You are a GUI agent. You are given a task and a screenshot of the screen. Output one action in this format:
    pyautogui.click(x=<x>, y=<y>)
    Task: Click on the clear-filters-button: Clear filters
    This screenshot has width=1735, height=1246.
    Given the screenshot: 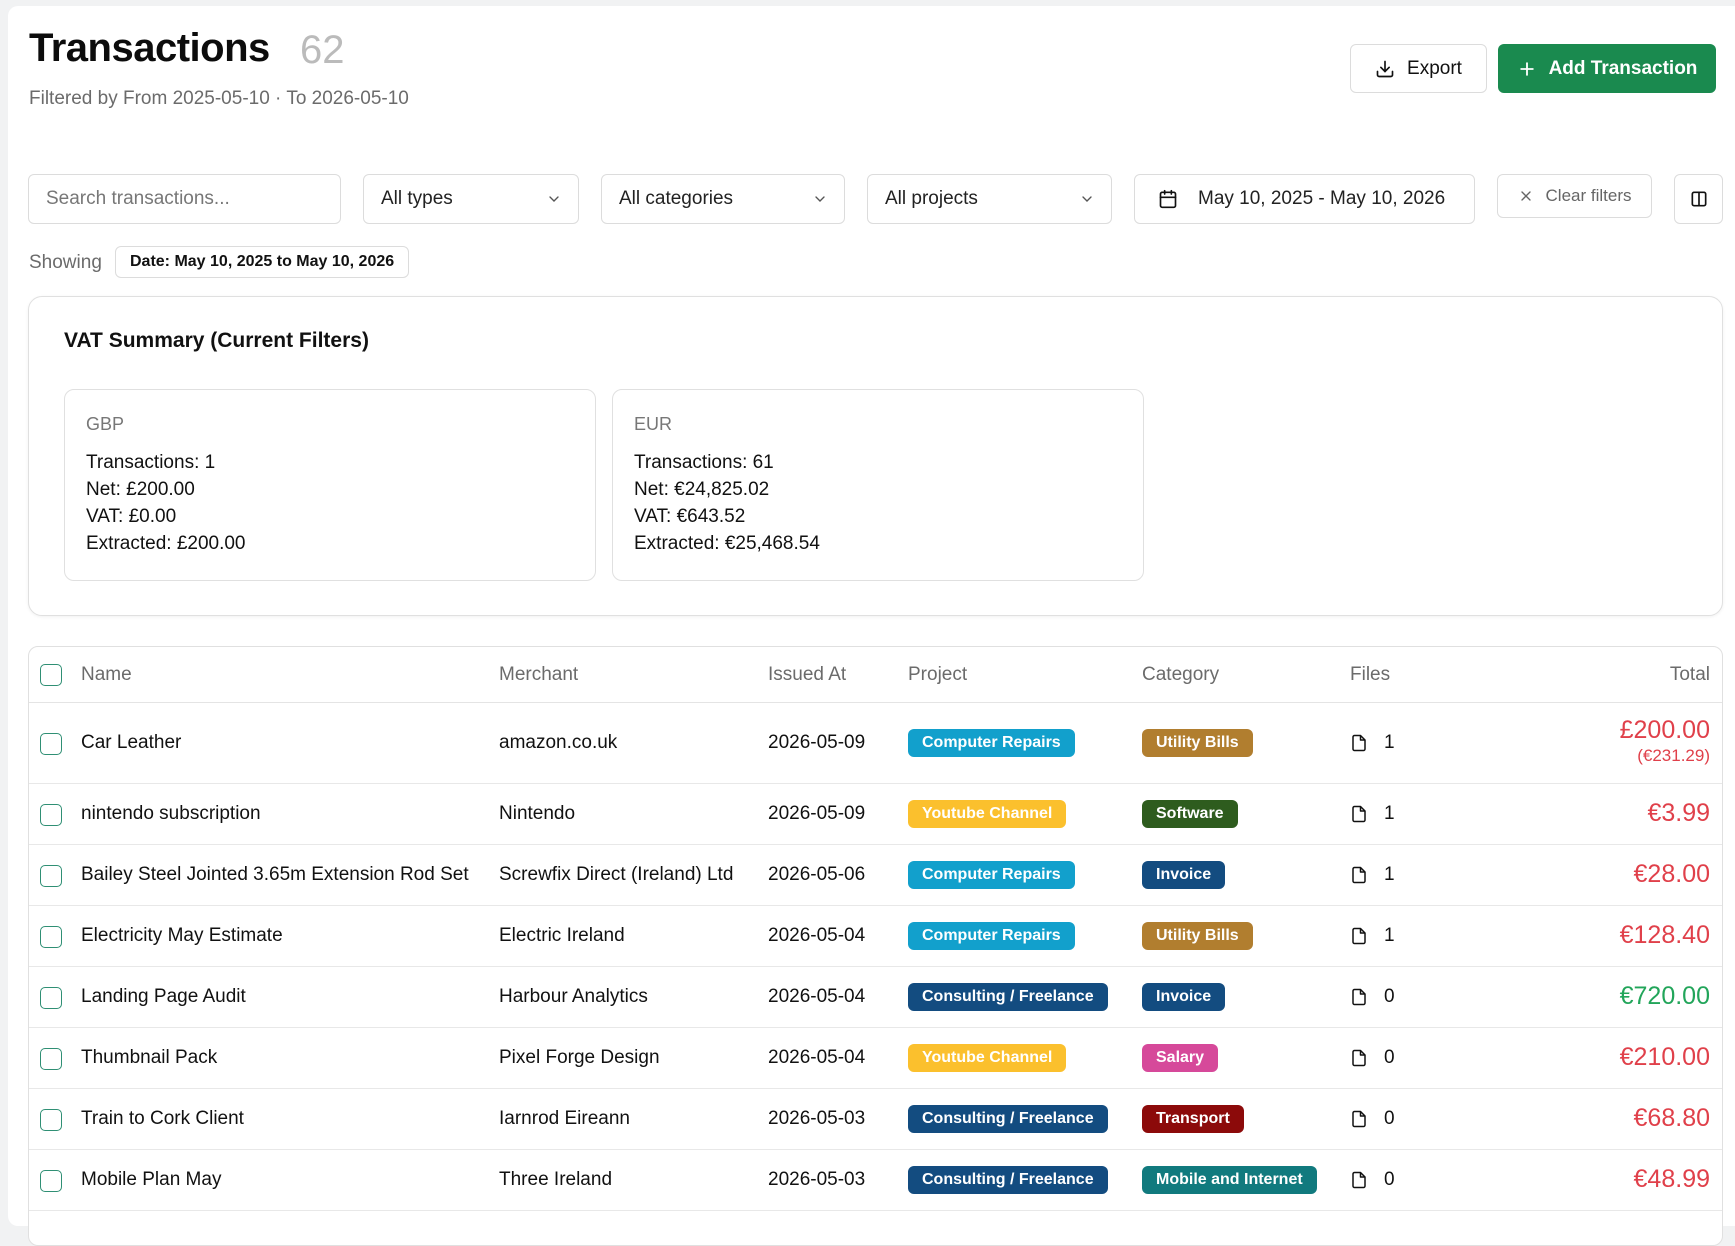 What is the action you would take?
    pyautogui.click(x=1574, y=196)
    